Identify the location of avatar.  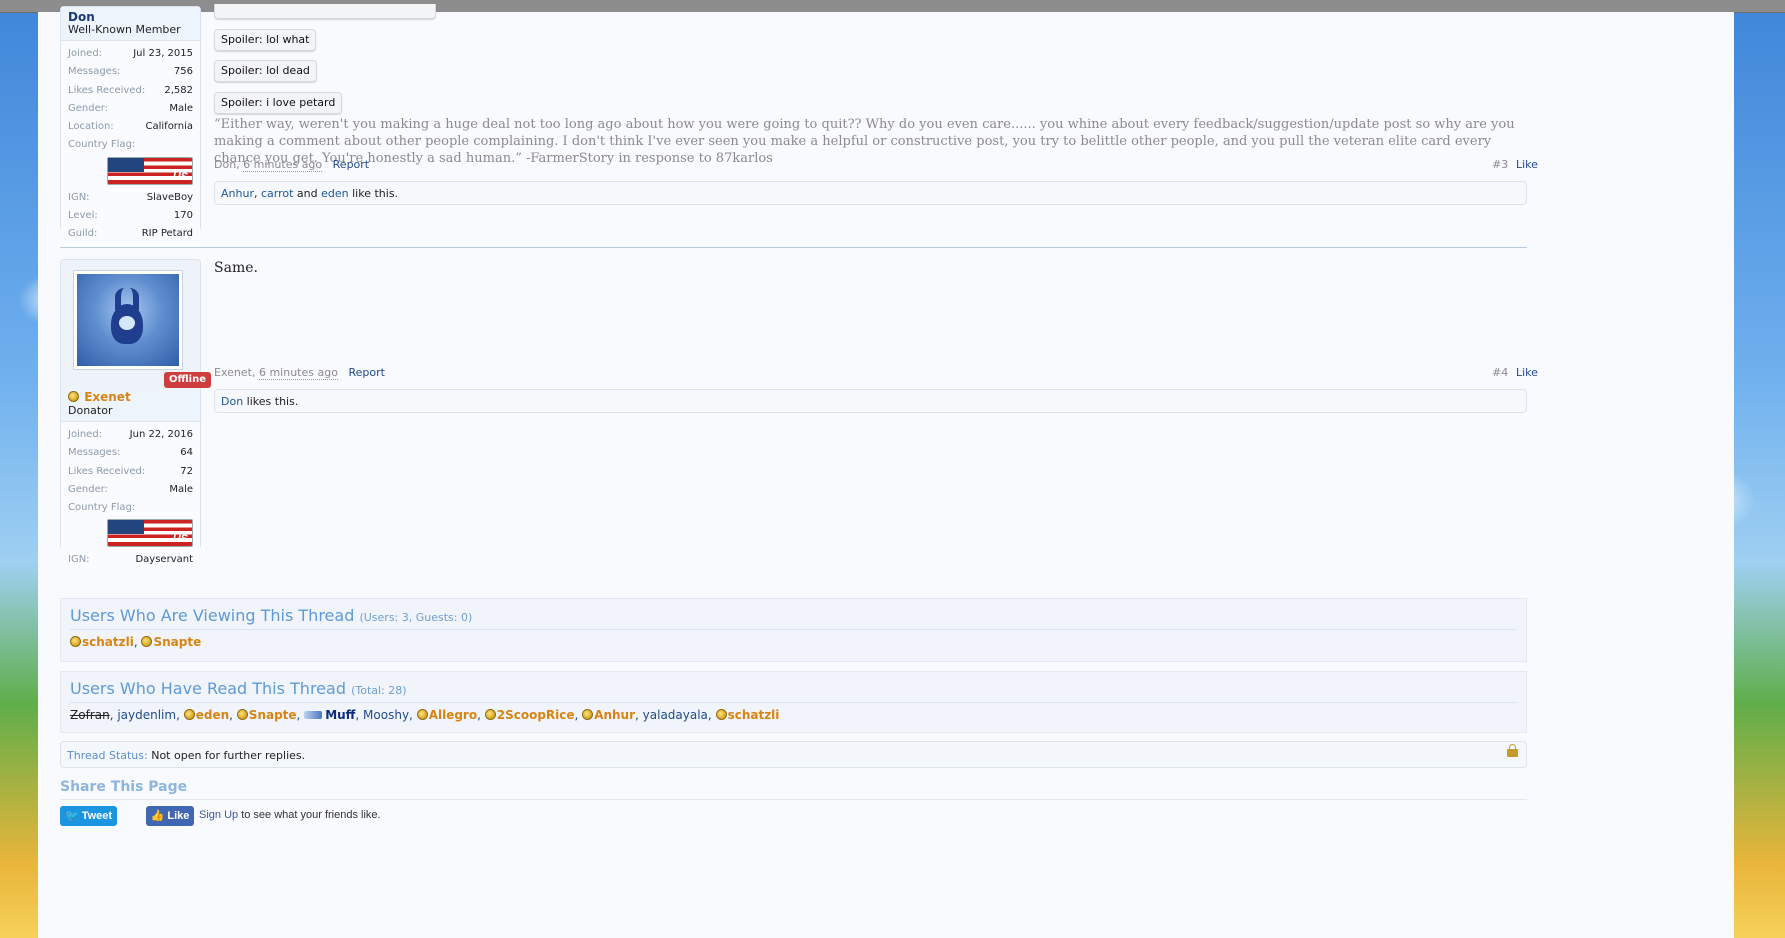
(128, 320).